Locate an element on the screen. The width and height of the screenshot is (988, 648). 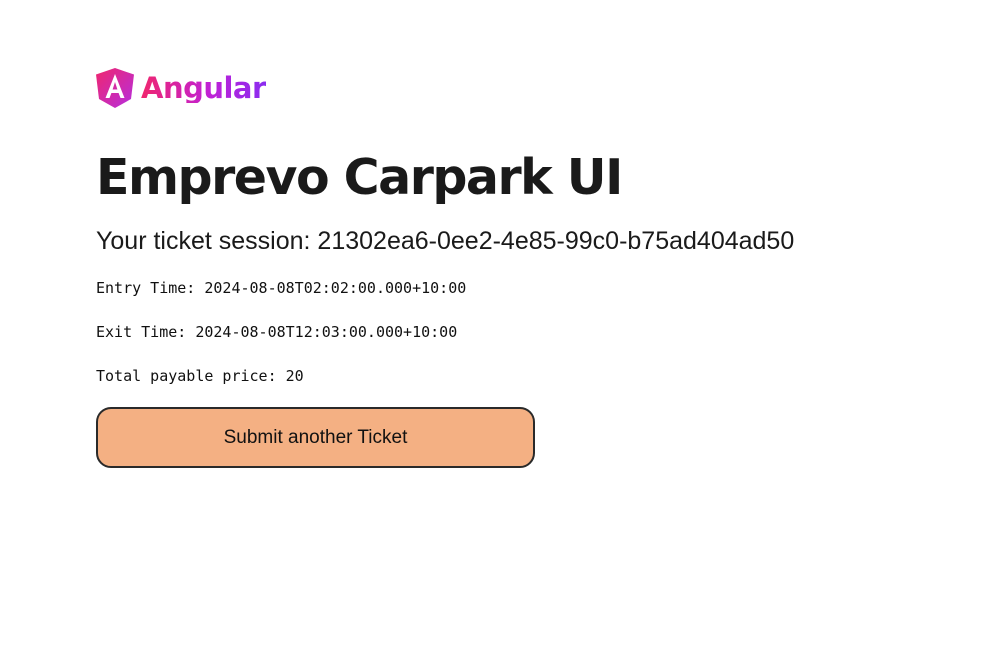
exit-time-value: 2024-08-08T12:03:00.000+10:00 is located at coordinates (326, 332).